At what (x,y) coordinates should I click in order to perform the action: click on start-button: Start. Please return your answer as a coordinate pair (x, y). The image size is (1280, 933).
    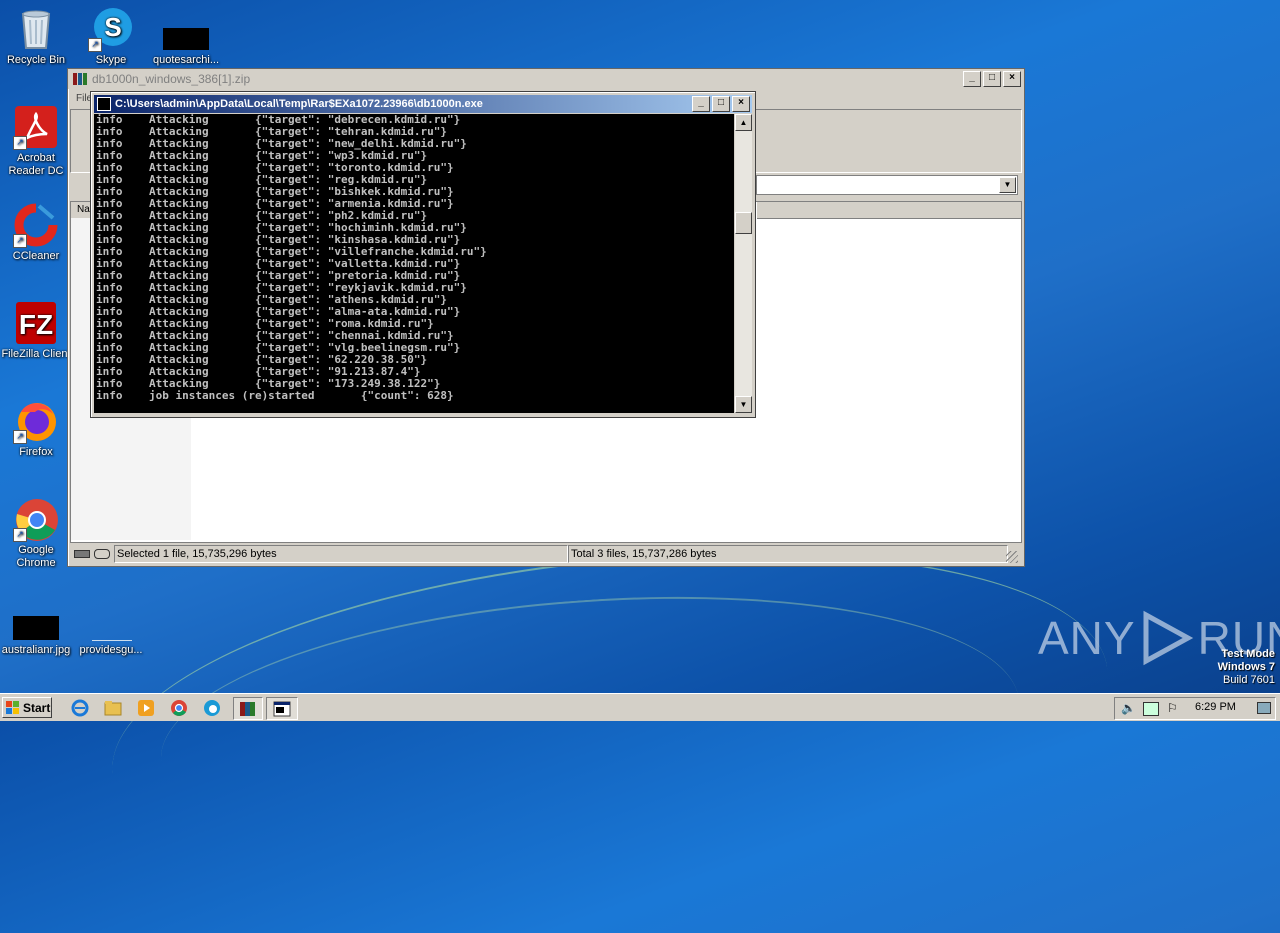
    Looking at the image, I should click on (27, 707).